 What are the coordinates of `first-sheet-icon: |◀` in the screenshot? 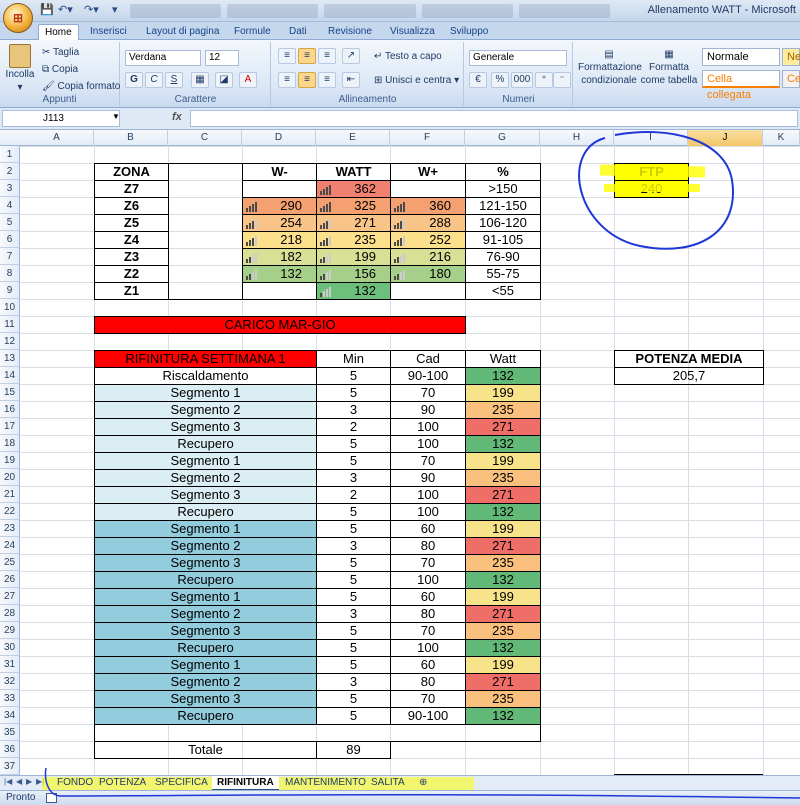 It's located at (8, 781).